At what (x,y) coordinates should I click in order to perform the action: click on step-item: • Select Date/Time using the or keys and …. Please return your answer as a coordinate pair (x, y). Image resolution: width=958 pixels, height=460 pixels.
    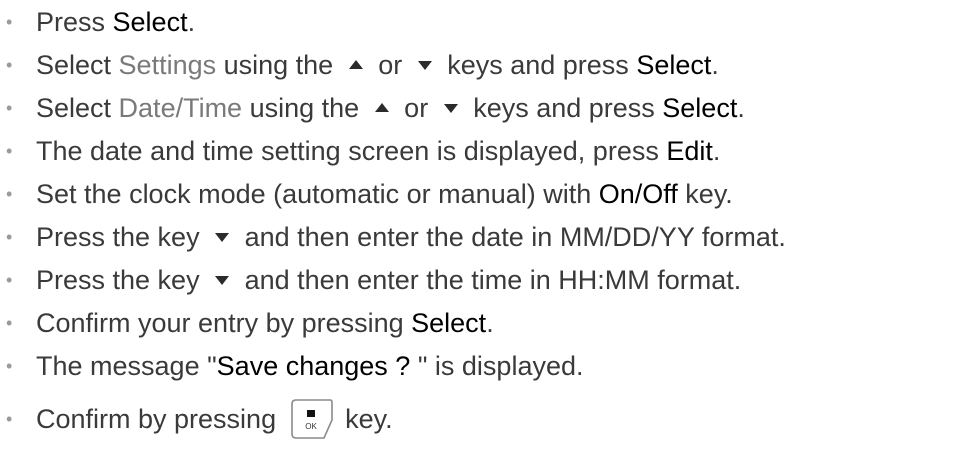
    Looking at the image, I should click on (479, 108).